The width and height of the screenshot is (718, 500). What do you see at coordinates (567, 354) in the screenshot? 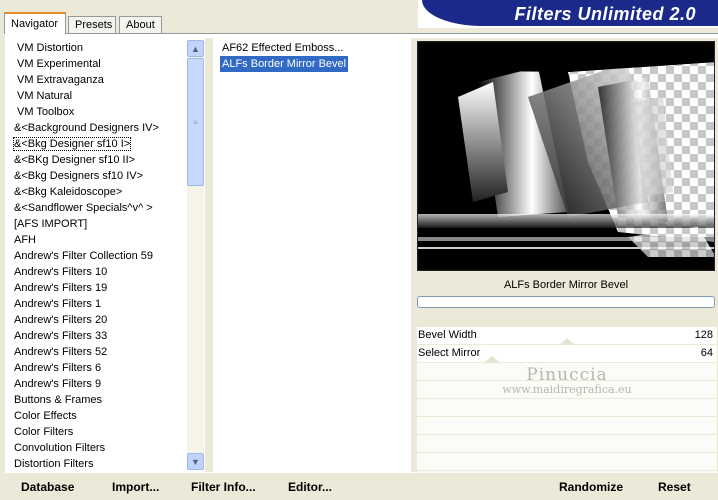
I see `slider-select-mirror: Select Mirror 64` at bounding box center [567, 354].